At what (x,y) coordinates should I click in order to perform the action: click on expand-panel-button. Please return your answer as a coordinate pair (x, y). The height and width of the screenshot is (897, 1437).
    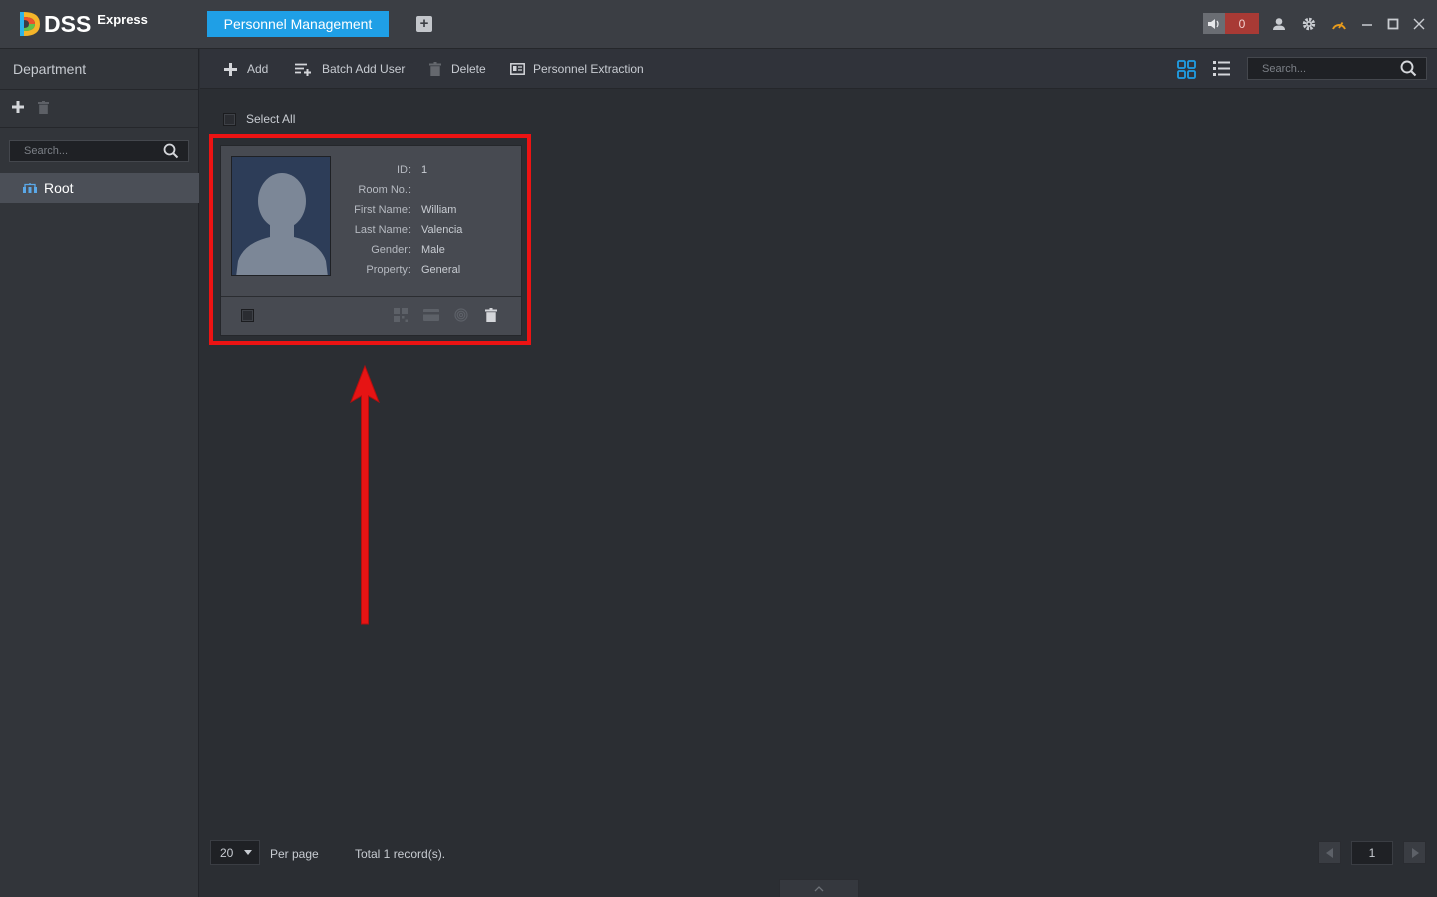
    Looking at the image, I should click on (819, 888).